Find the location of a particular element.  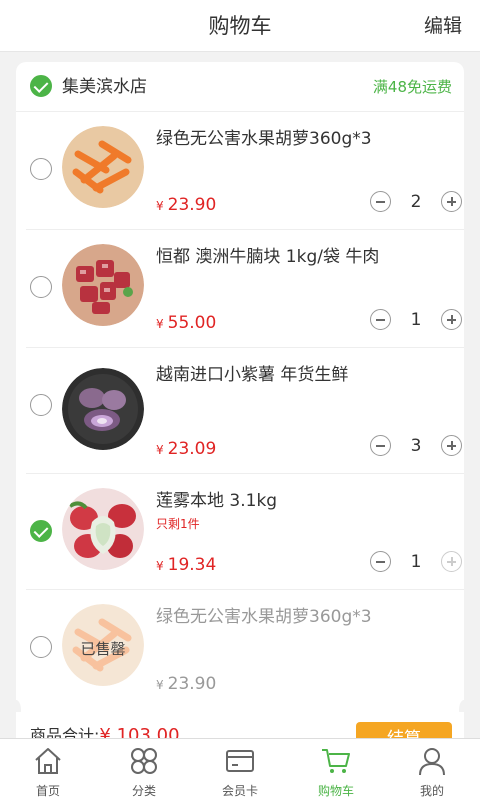

quantity-value: 2 is located at coordinates (416, 202).